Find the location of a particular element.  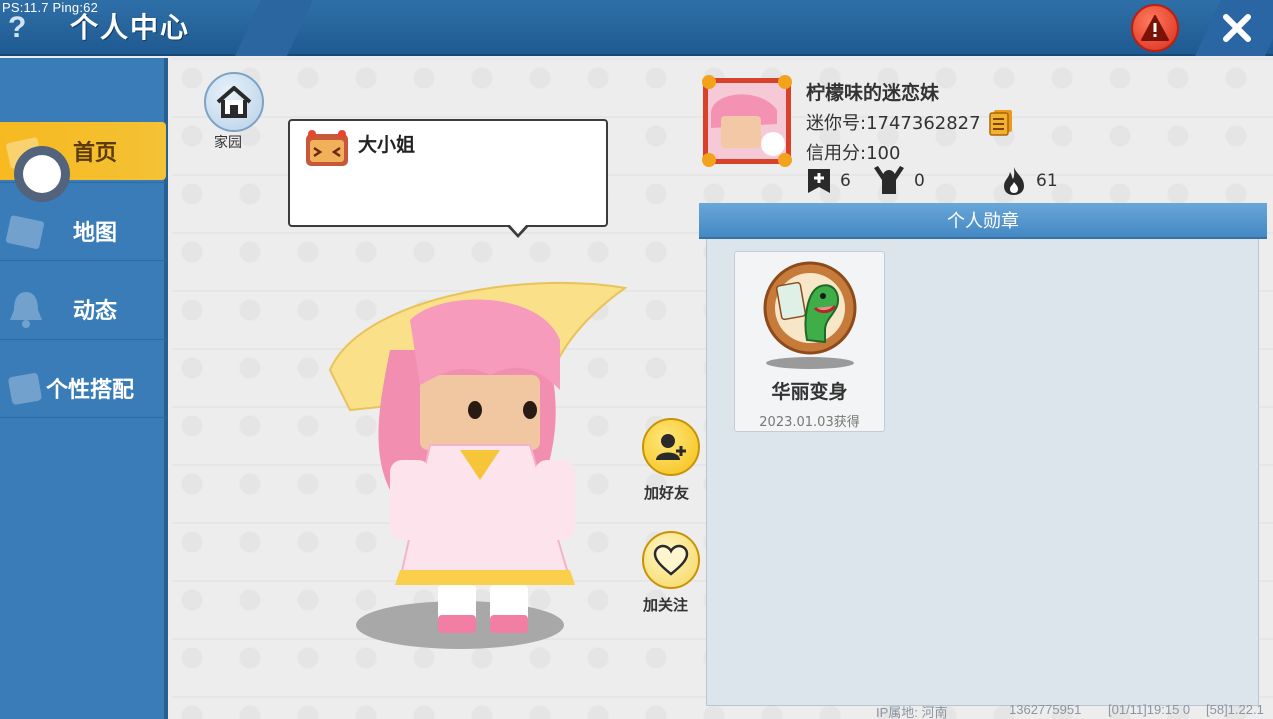

report-button is located at coordinates (1155, 28).